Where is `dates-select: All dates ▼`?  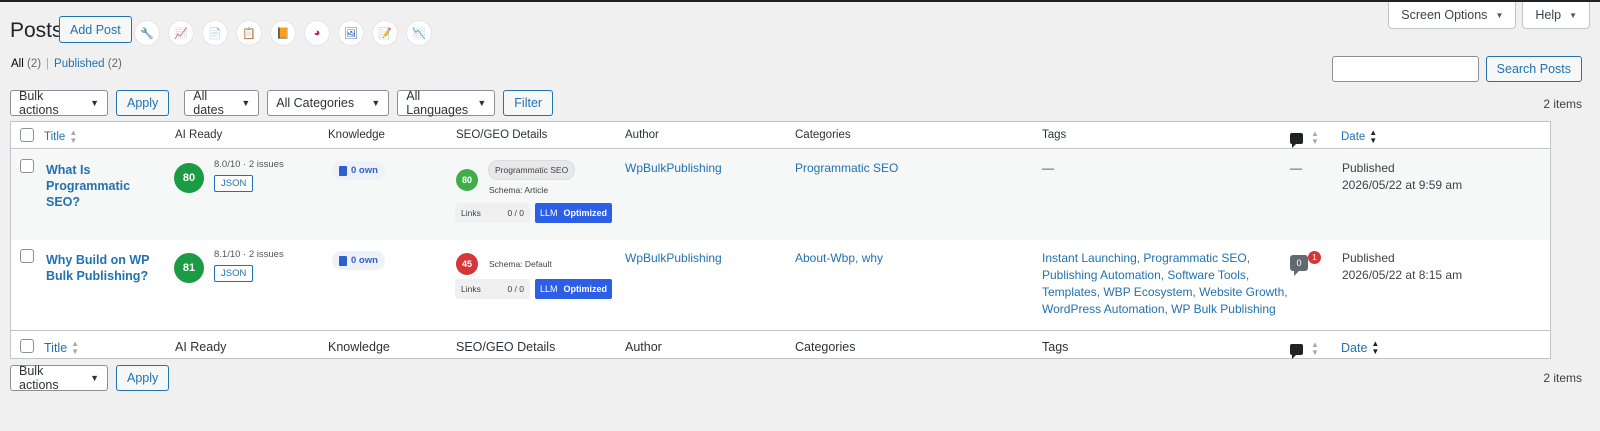
dates-select: All dates ▼ is located at coordinates (222, 103).